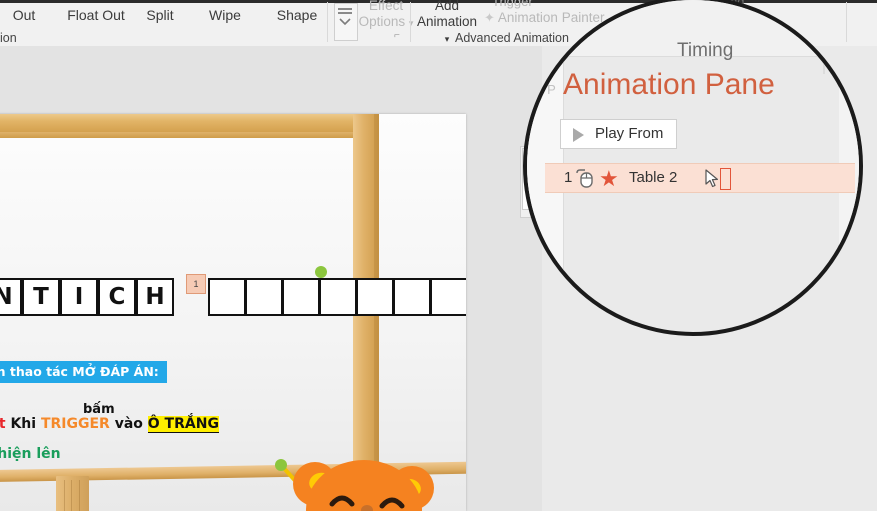  Describe the element at coordinates (30, 454) in the screenshot. I see `instruction-line-3: dưới hiện lên` at that location.